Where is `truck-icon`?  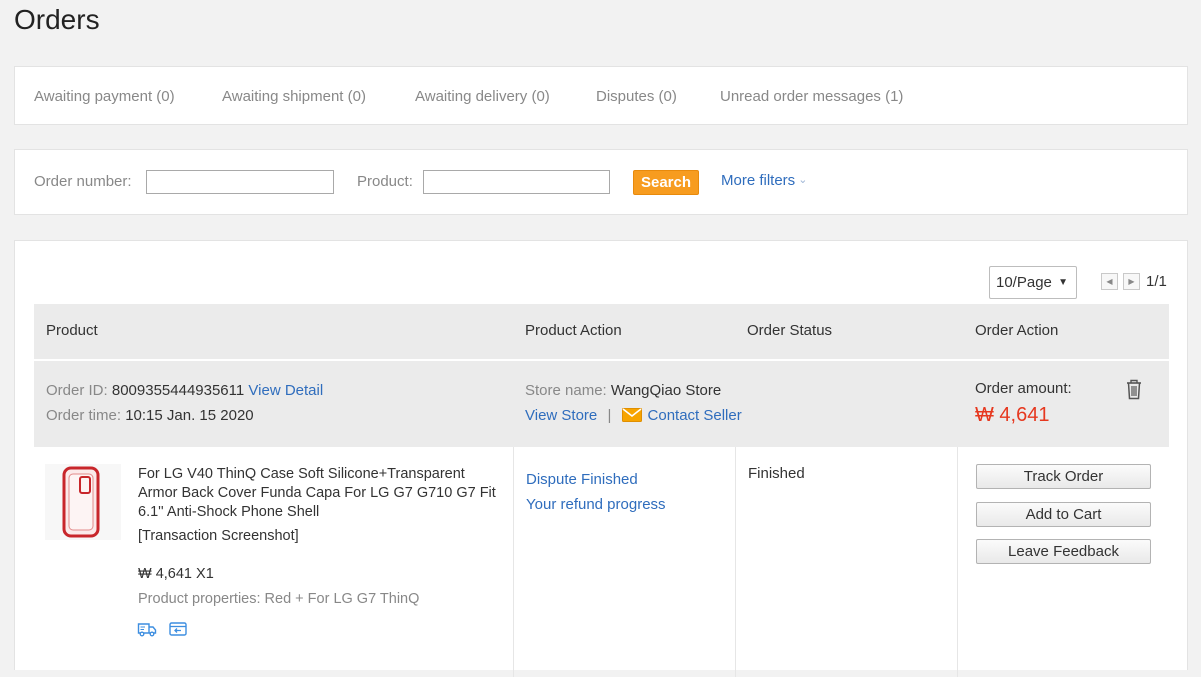
truck-icon is located at coordinates (147, 629).